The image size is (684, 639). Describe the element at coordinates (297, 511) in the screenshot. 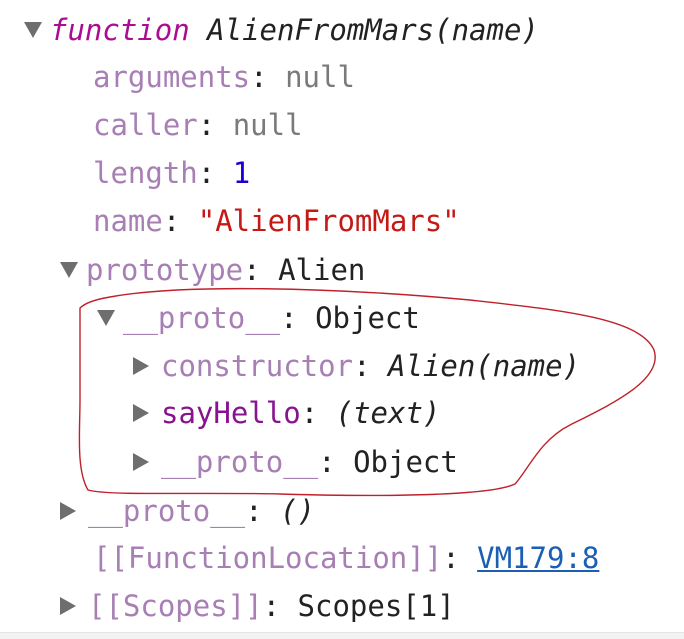

I see `property-value: ()` at that location.